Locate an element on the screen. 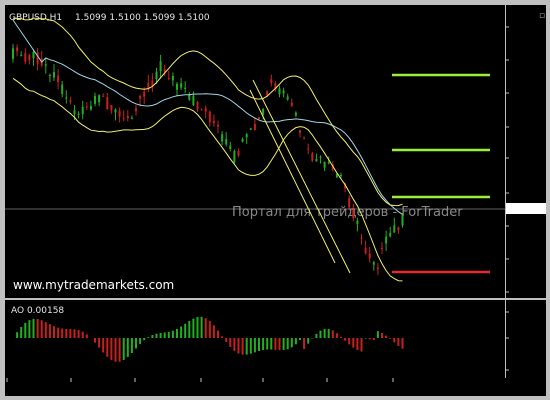  current-price-tag is located at coordinates (526, 208).